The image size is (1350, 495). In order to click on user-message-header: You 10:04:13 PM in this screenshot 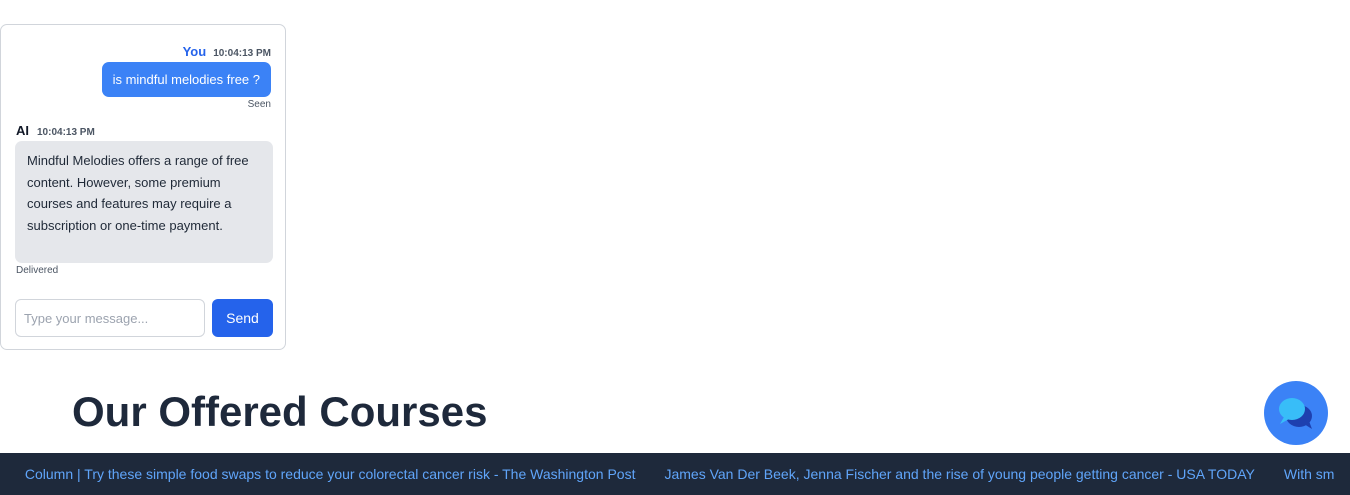, I will do `click(227, 51)`.